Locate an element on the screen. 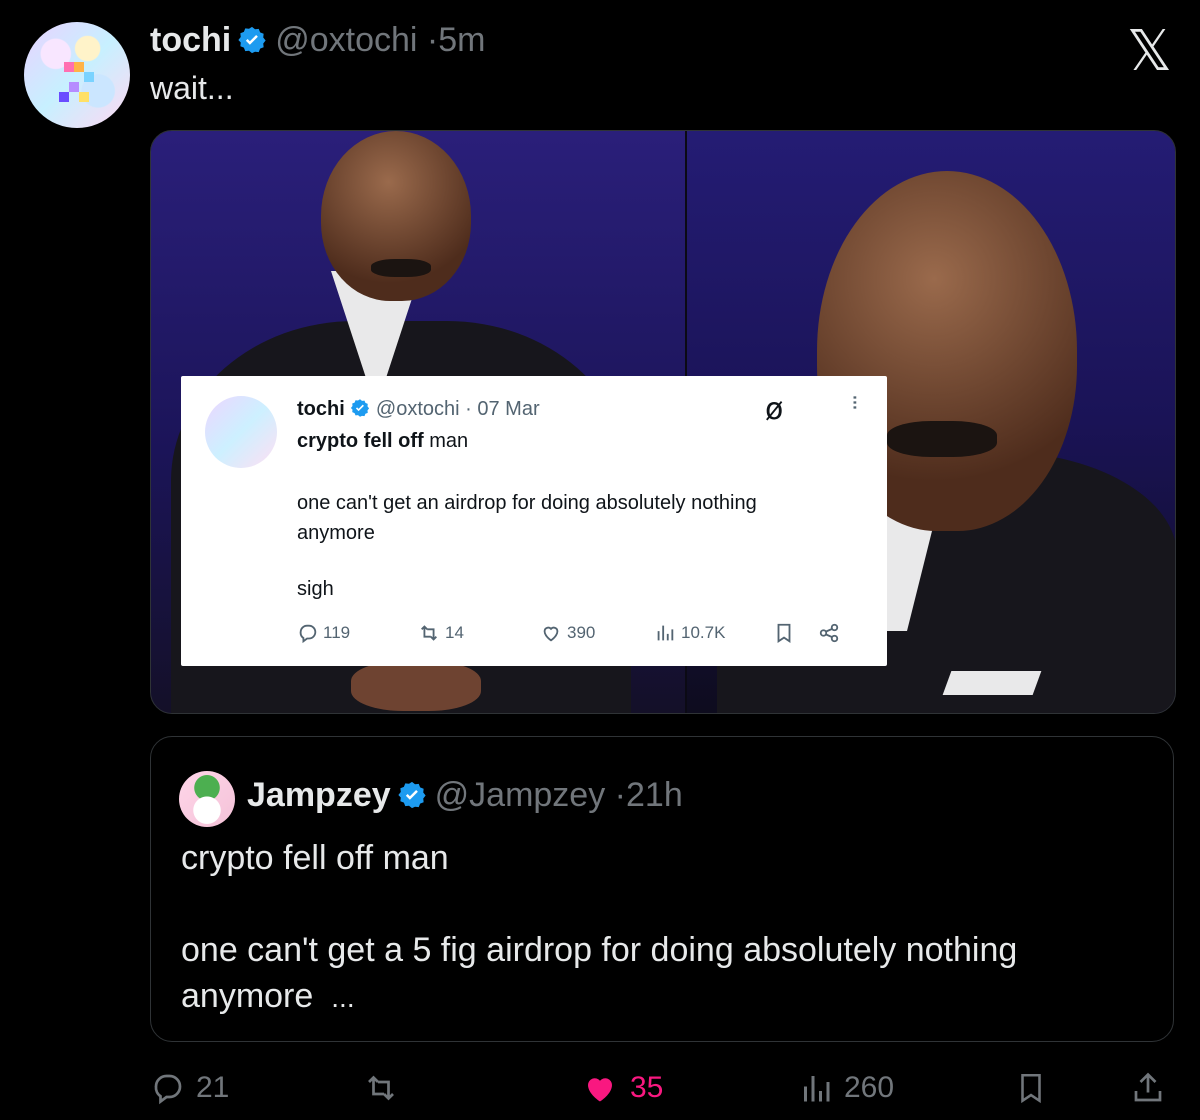 This screenshot has height=1120, width=1200. author-name: tochi is located at coordinates (190, 40).